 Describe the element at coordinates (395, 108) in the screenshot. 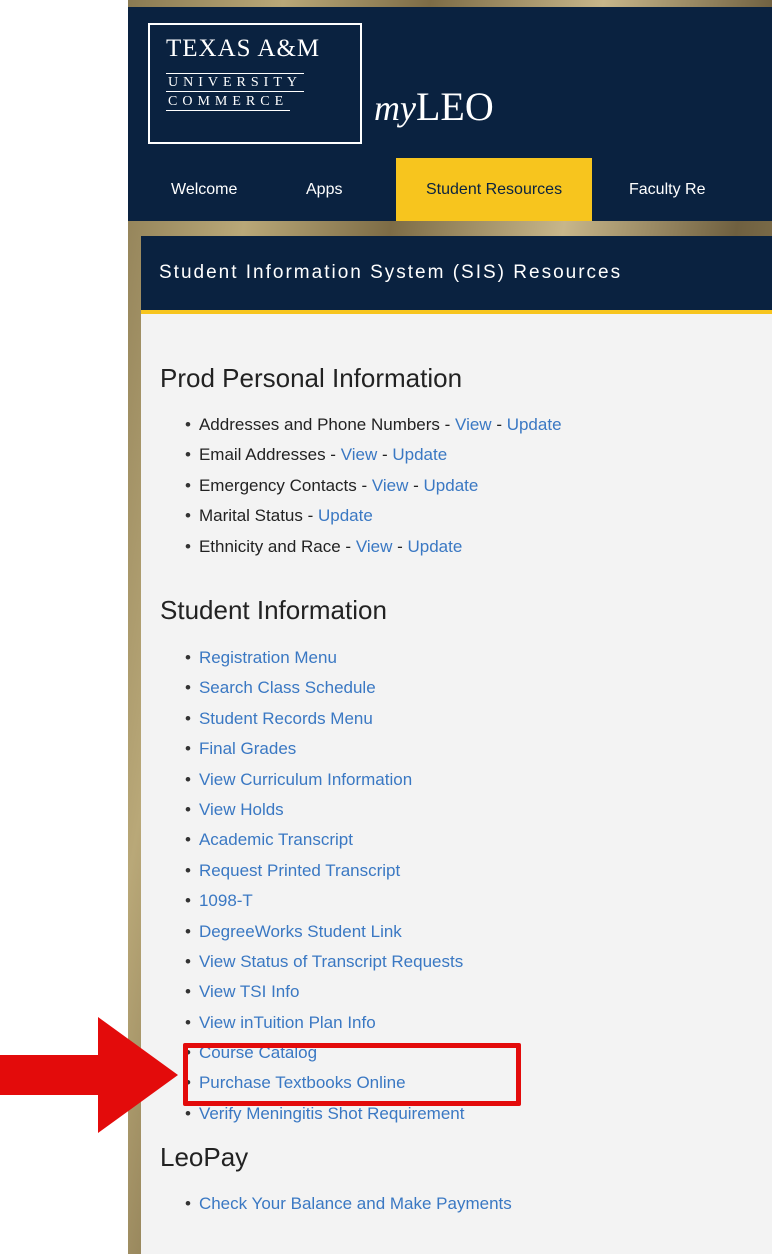

I see `brand-my: my` at that location.